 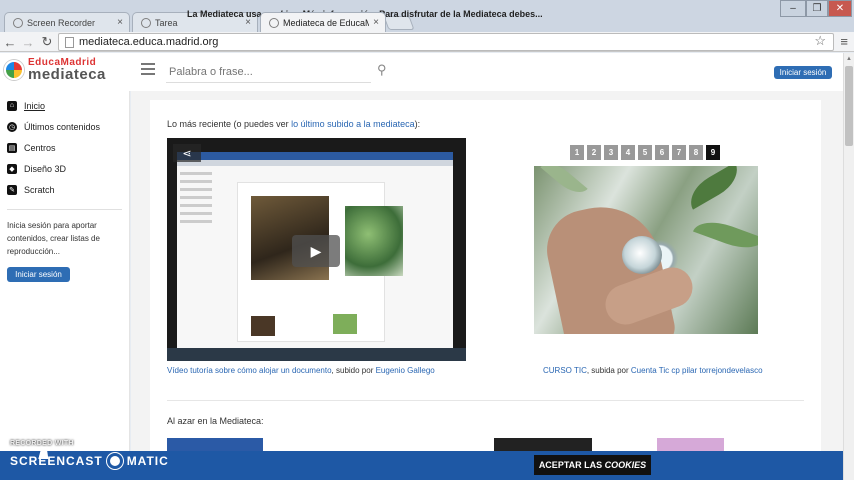 What do you see at coordinates (12, 126) in the screenshot?
I see `clock-icon: ◷` at bounding box center [12, 126].